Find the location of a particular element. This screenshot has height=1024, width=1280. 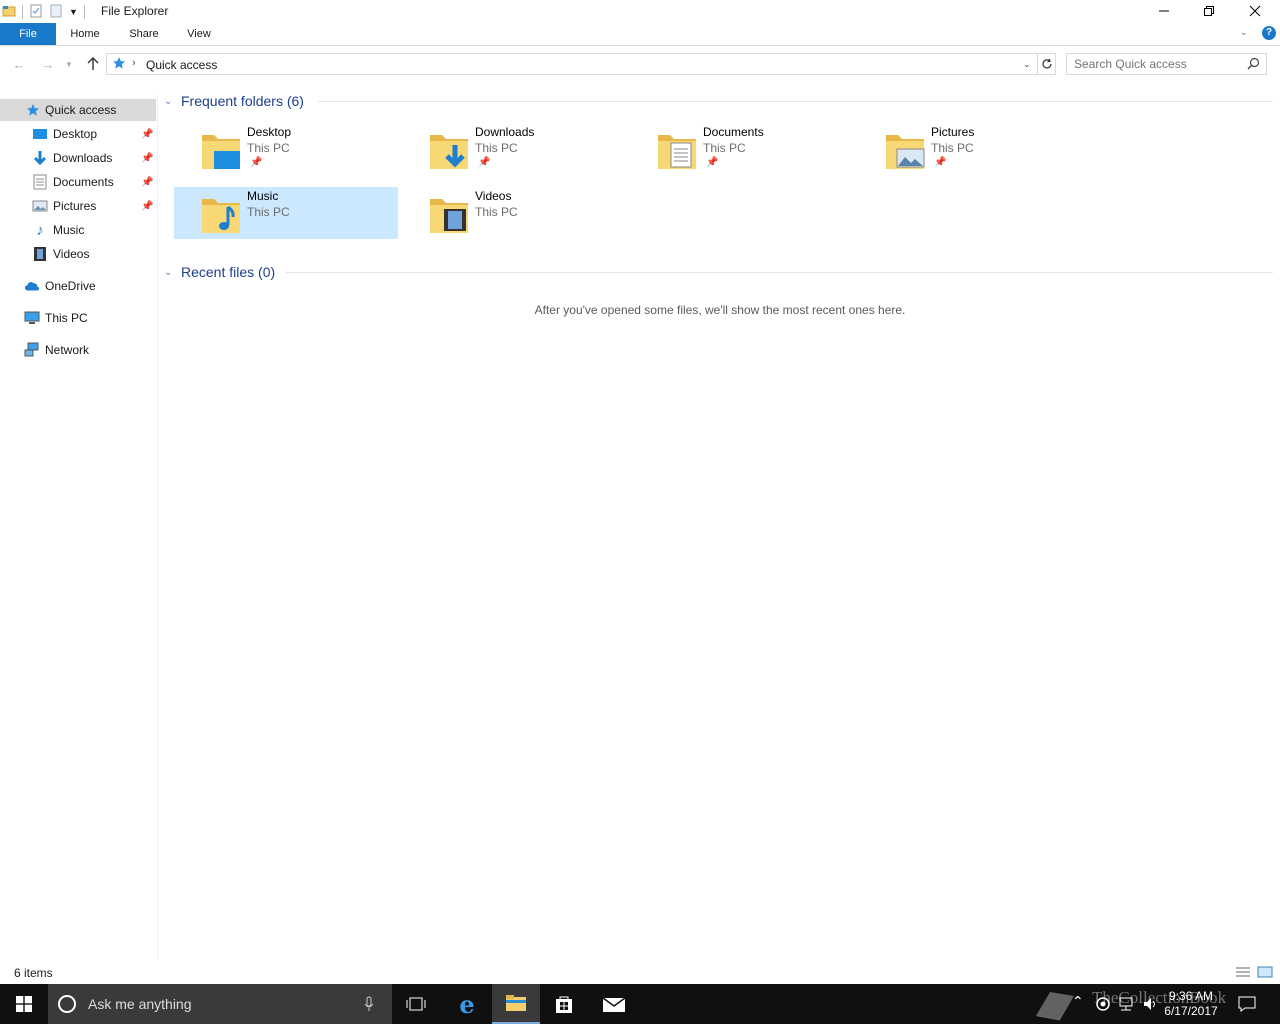

search-input is located at coordinates (1159, 64).